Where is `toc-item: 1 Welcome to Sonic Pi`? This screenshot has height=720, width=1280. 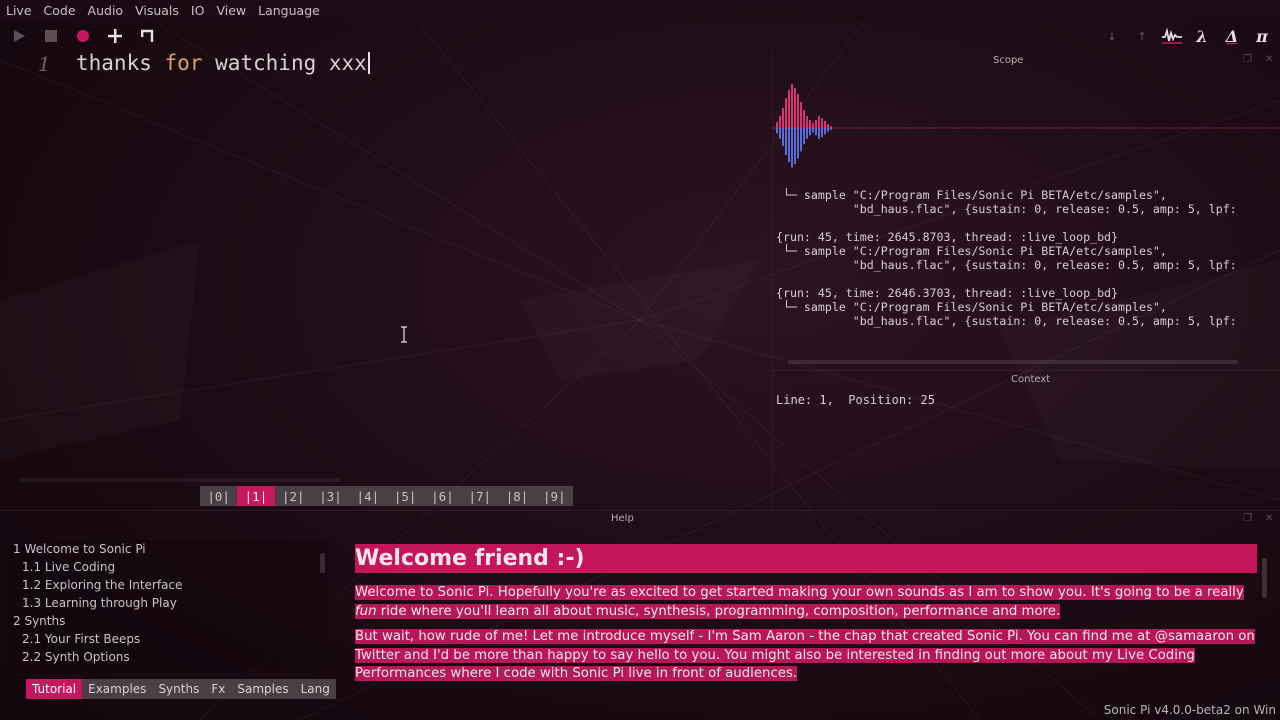 toc-item: 1 Welcome to Sonic Pi is located at coordinates (168, 549).